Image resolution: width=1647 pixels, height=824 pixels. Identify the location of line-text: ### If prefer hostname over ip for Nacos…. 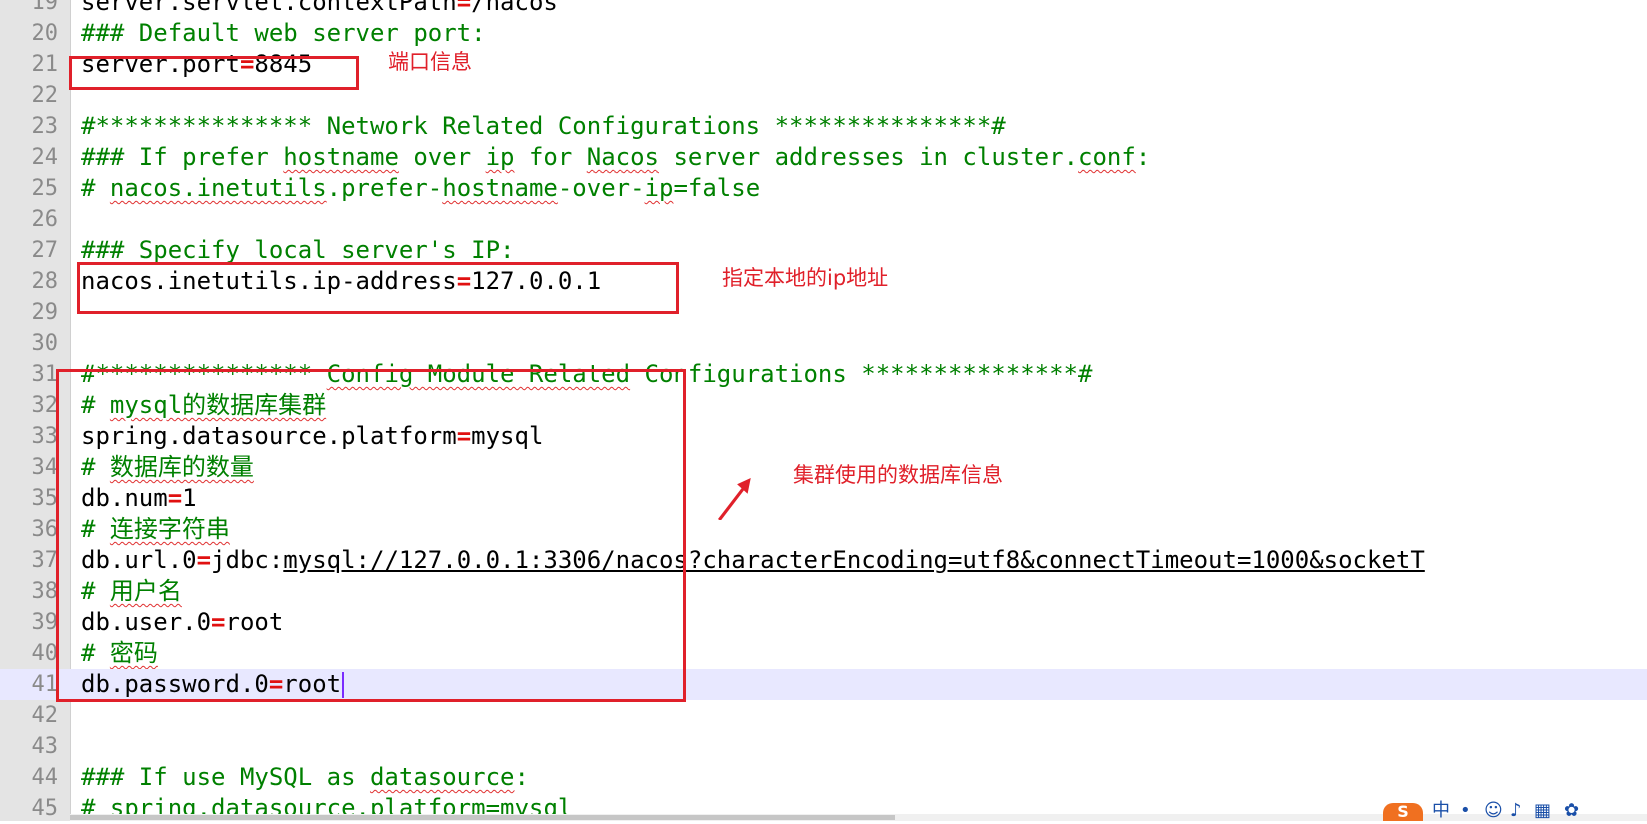
(615, 157).